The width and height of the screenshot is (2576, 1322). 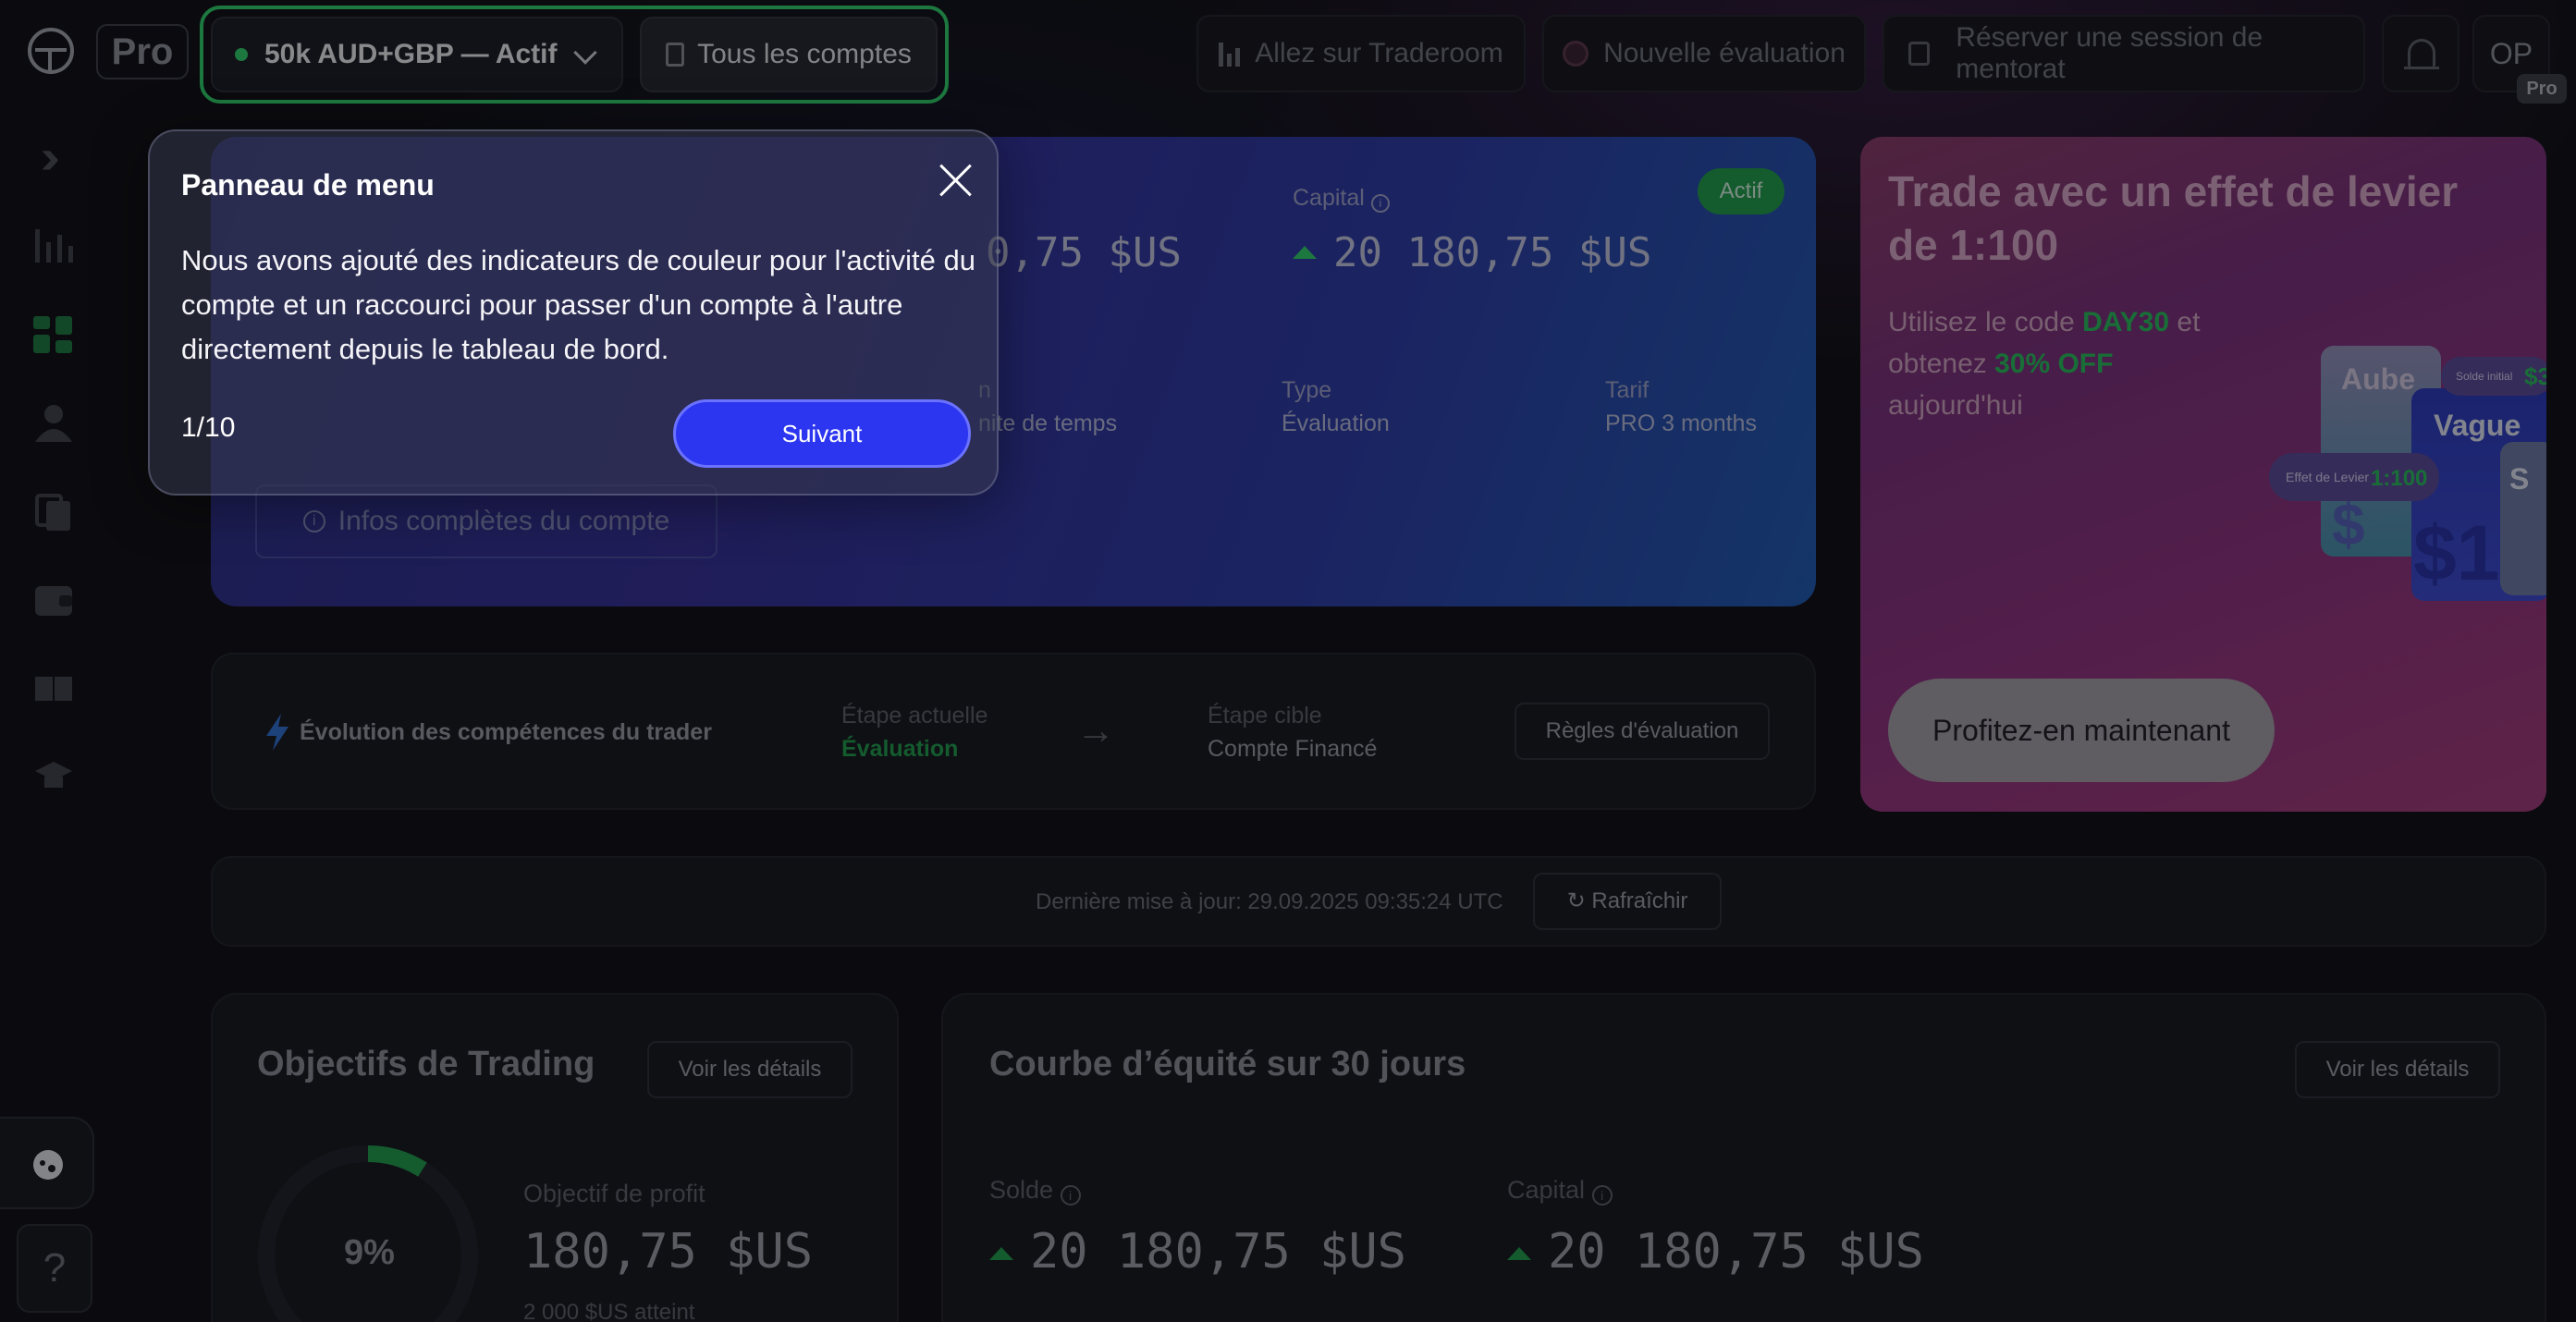 What do you see at coordinates (1576, 900) in the screenshot?
I see `refresh-icon: ↻` at bounding box center [1576, 900].